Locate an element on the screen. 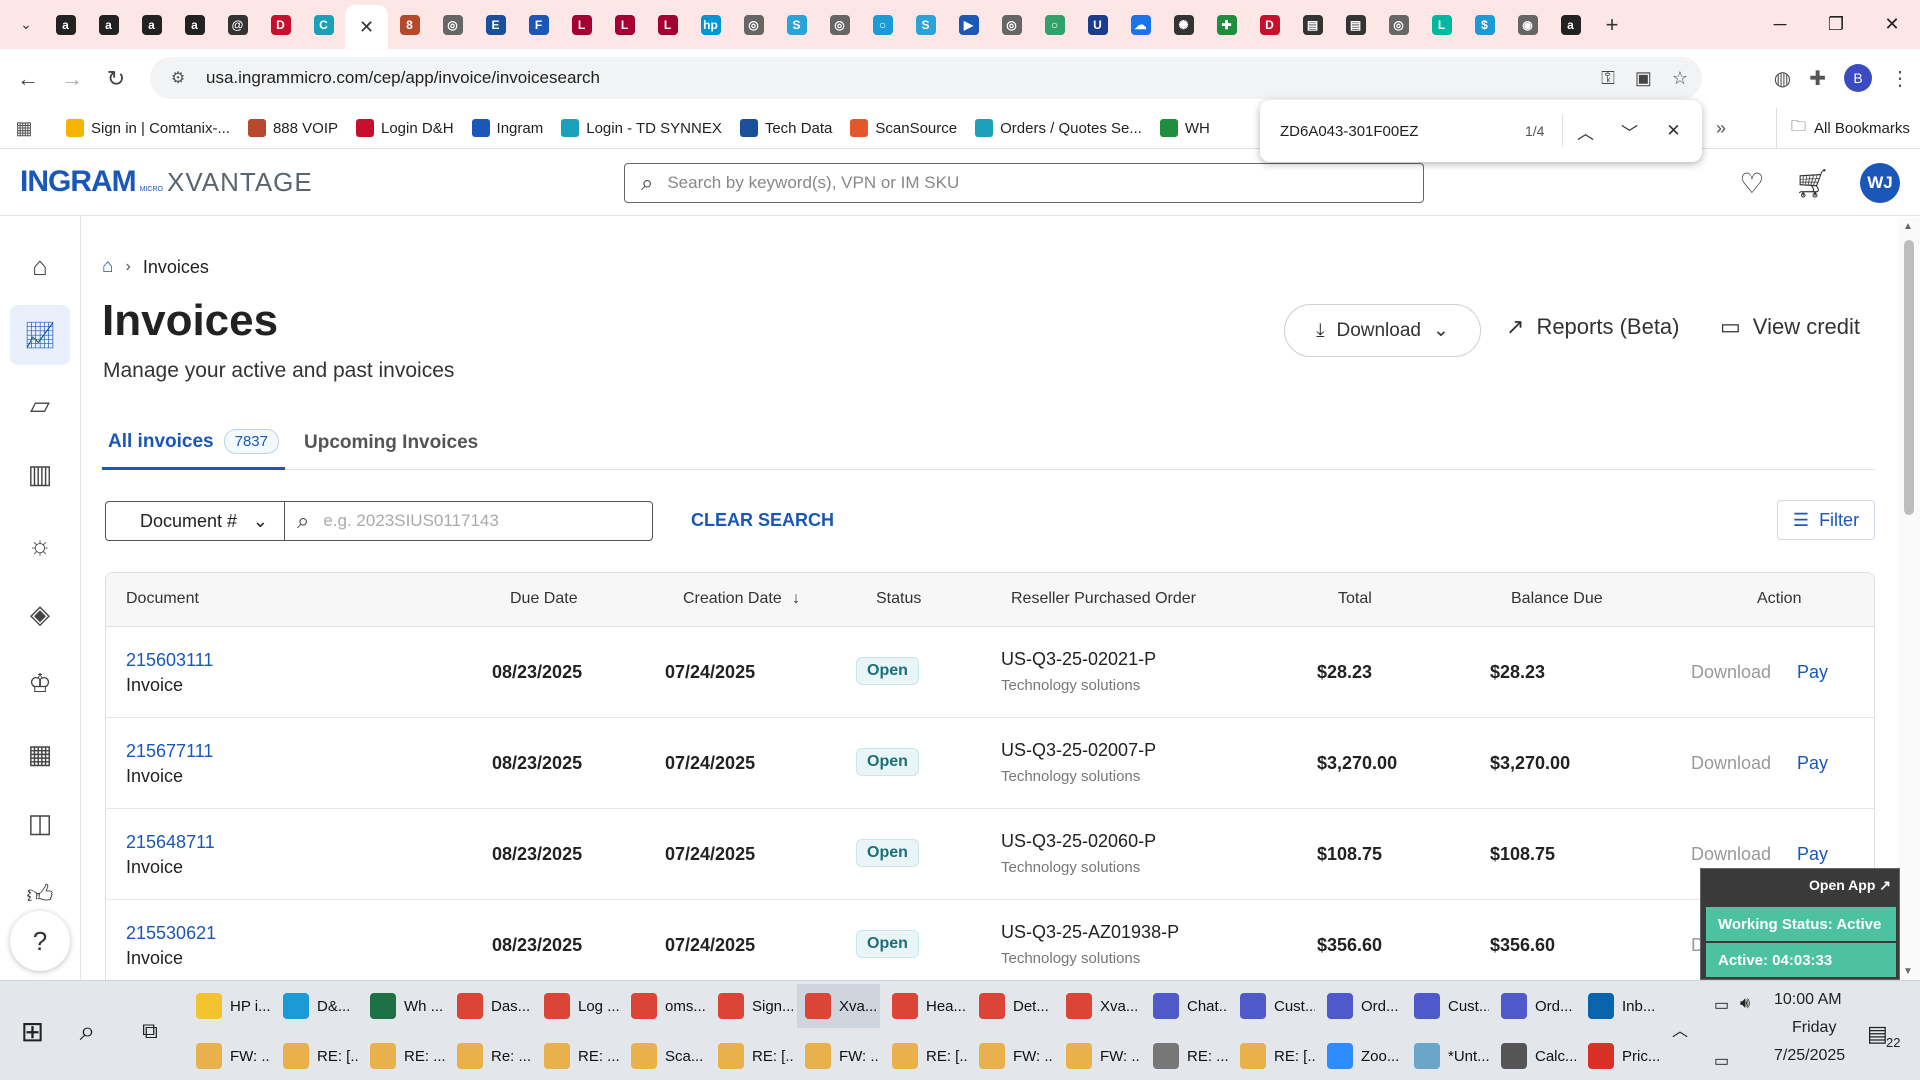 The height and width of the screenshot is (1080, 1920). bookmark-item: Login D&H is located at coordinates (405, 128).